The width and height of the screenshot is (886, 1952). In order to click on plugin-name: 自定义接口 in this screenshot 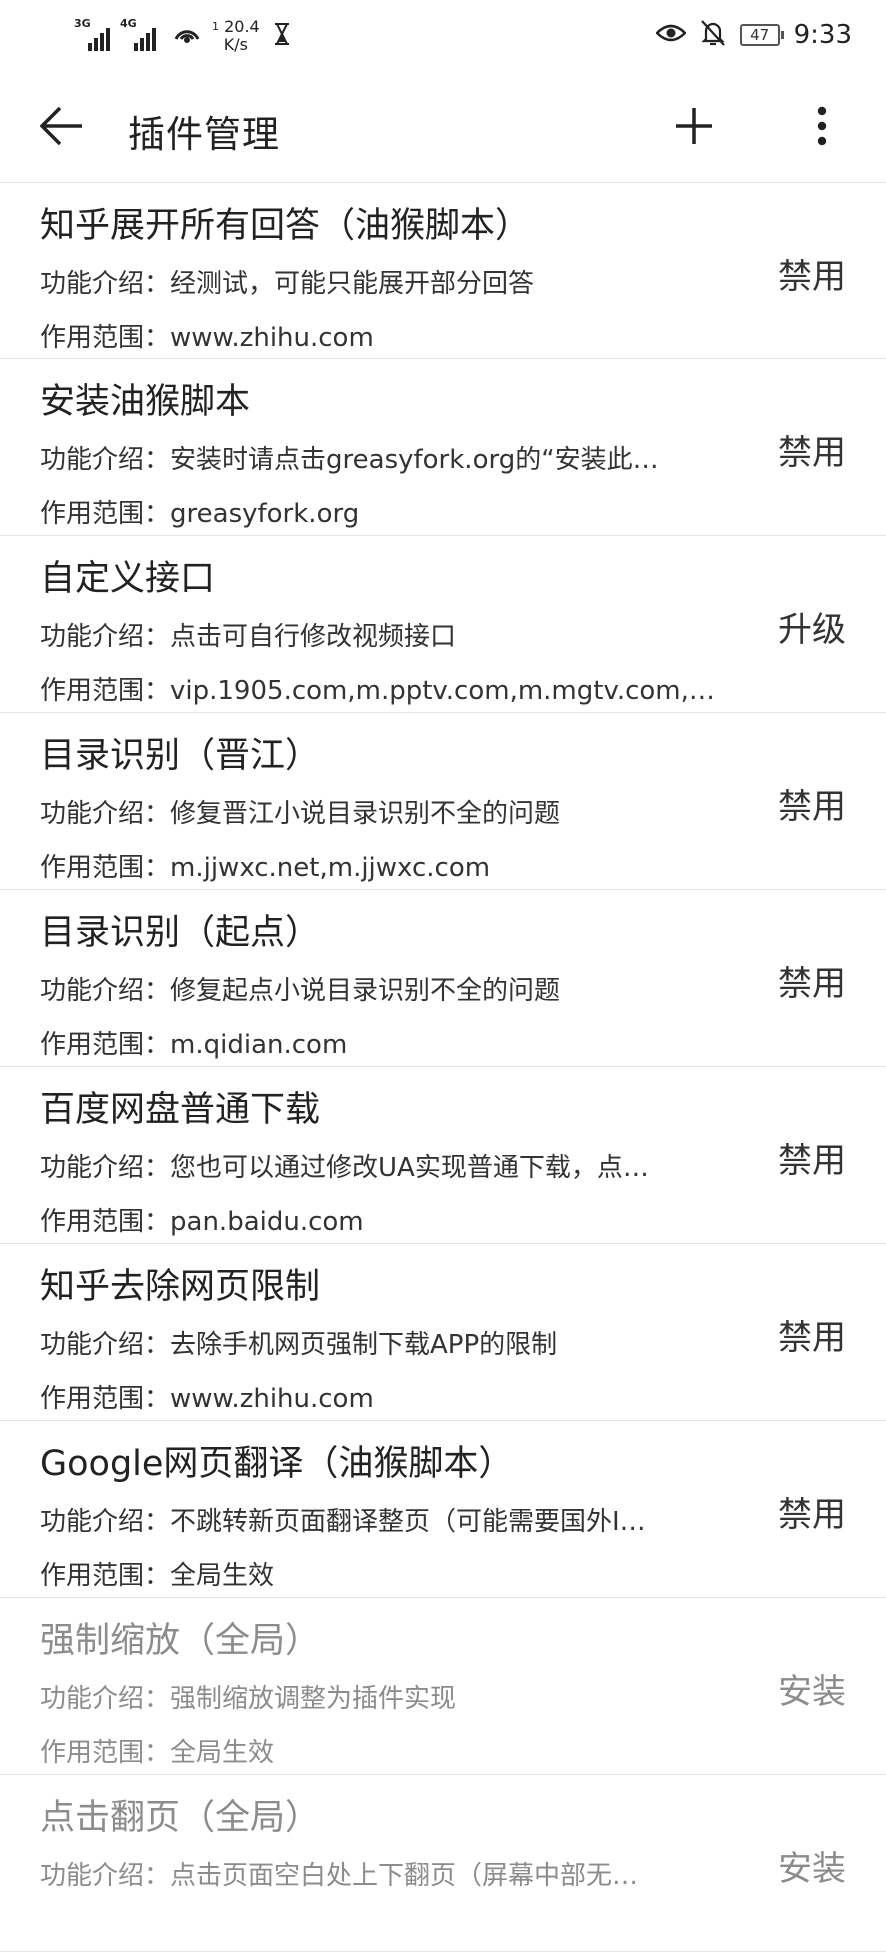, I will do `click(128, 579)`.